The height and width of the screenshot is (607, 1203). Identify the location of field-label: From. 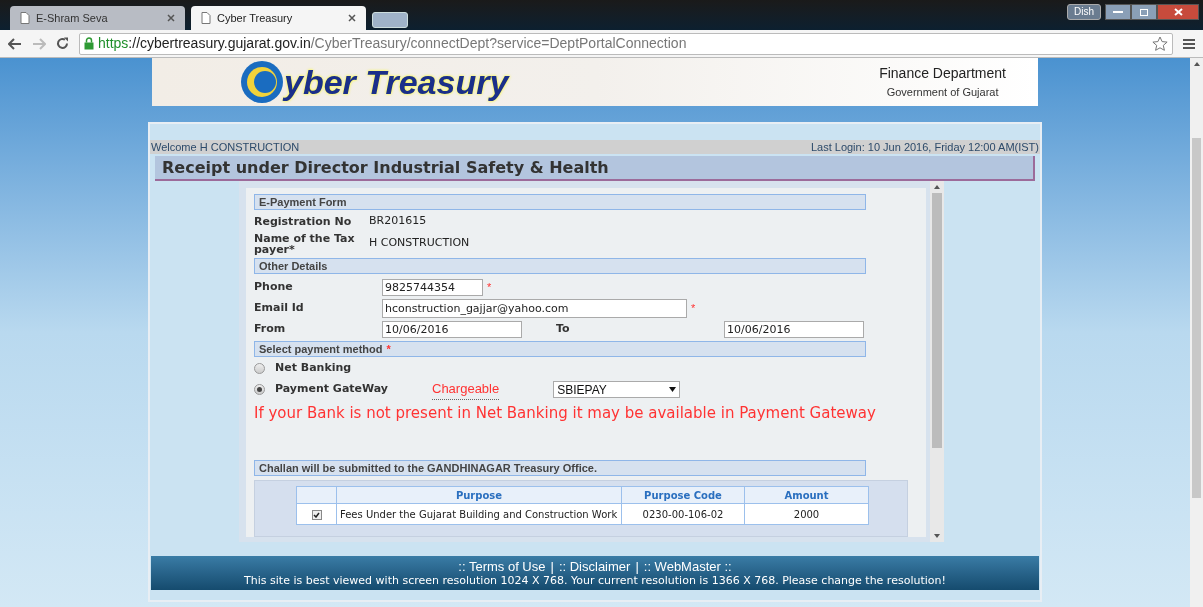
(270, 328).